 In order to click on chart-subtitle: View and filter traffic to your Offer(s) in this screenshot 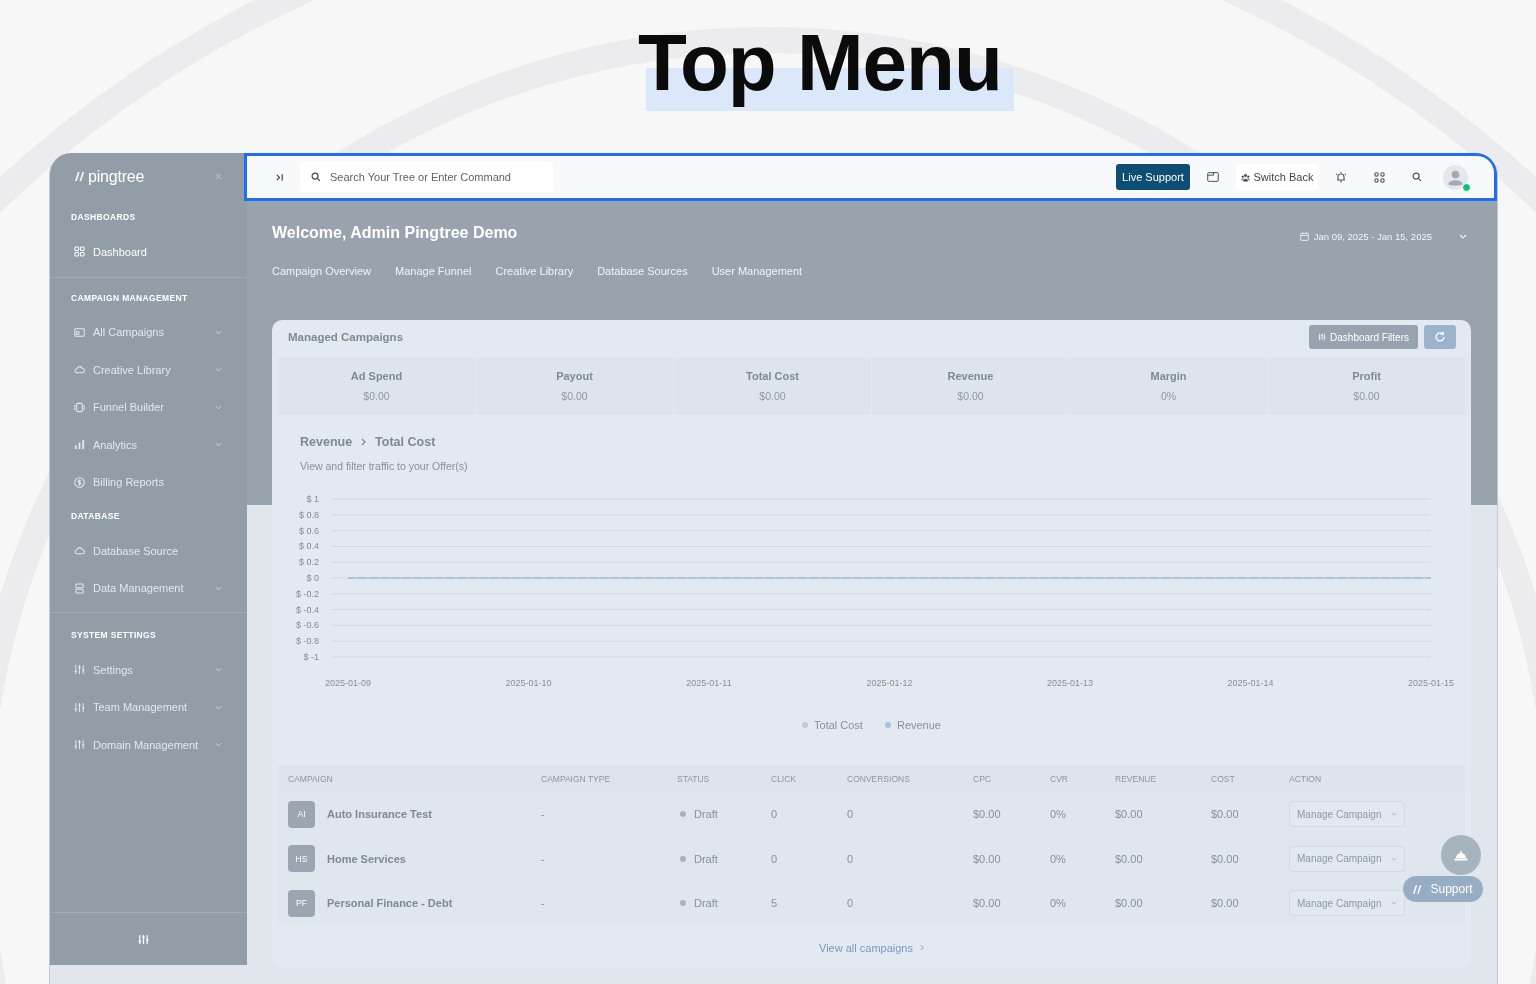, I will do `click(384, 466)`.